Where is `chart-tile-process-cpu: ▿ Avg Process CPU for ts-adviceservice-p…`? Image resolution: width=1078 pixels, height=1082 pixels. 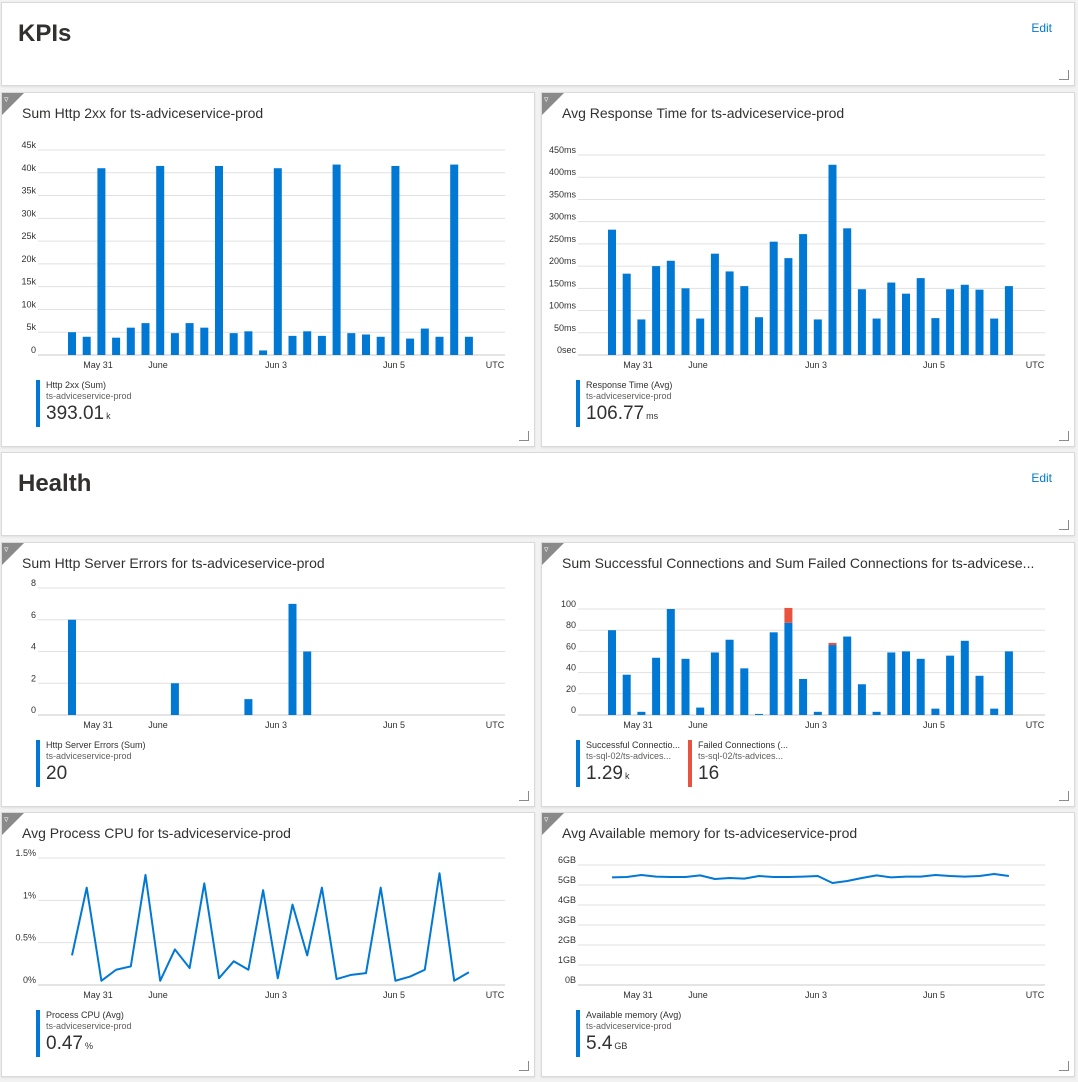 chart-tile-process-cpu: ▿ Avg Process CPU for ts-adviceservice-p… is located at coordinates (268, 944).